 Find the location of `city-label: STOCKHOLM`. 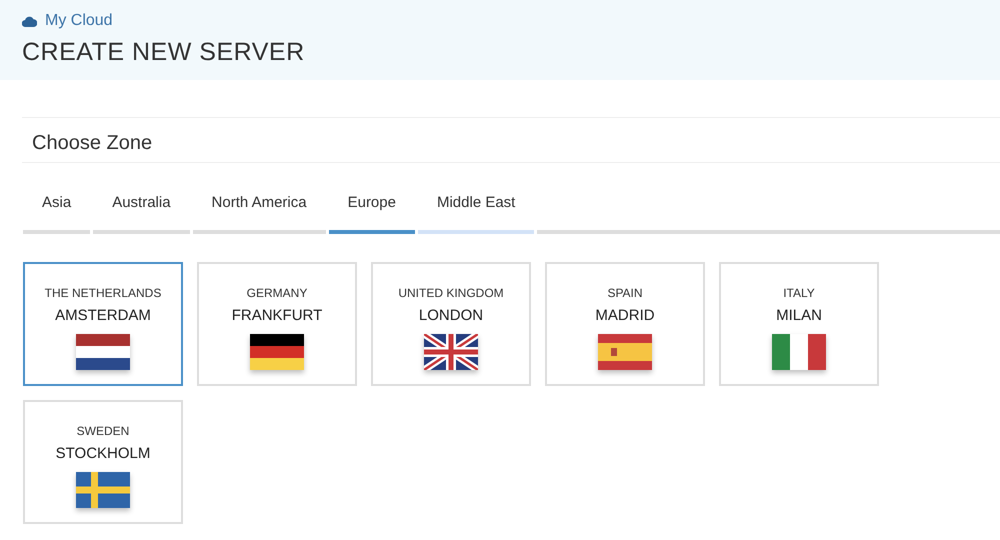

city-label: STOCKHOLM is located at coordinates (103, 454).